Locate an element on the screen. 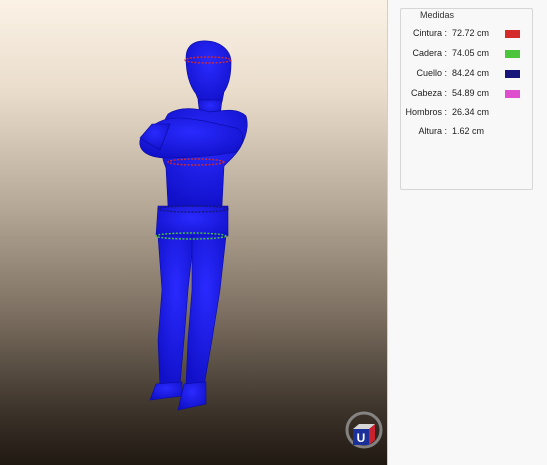 The width and height of the screenshot is (547, 465). measurement-value: 1.62 cm is located at coordinates (468, 131).